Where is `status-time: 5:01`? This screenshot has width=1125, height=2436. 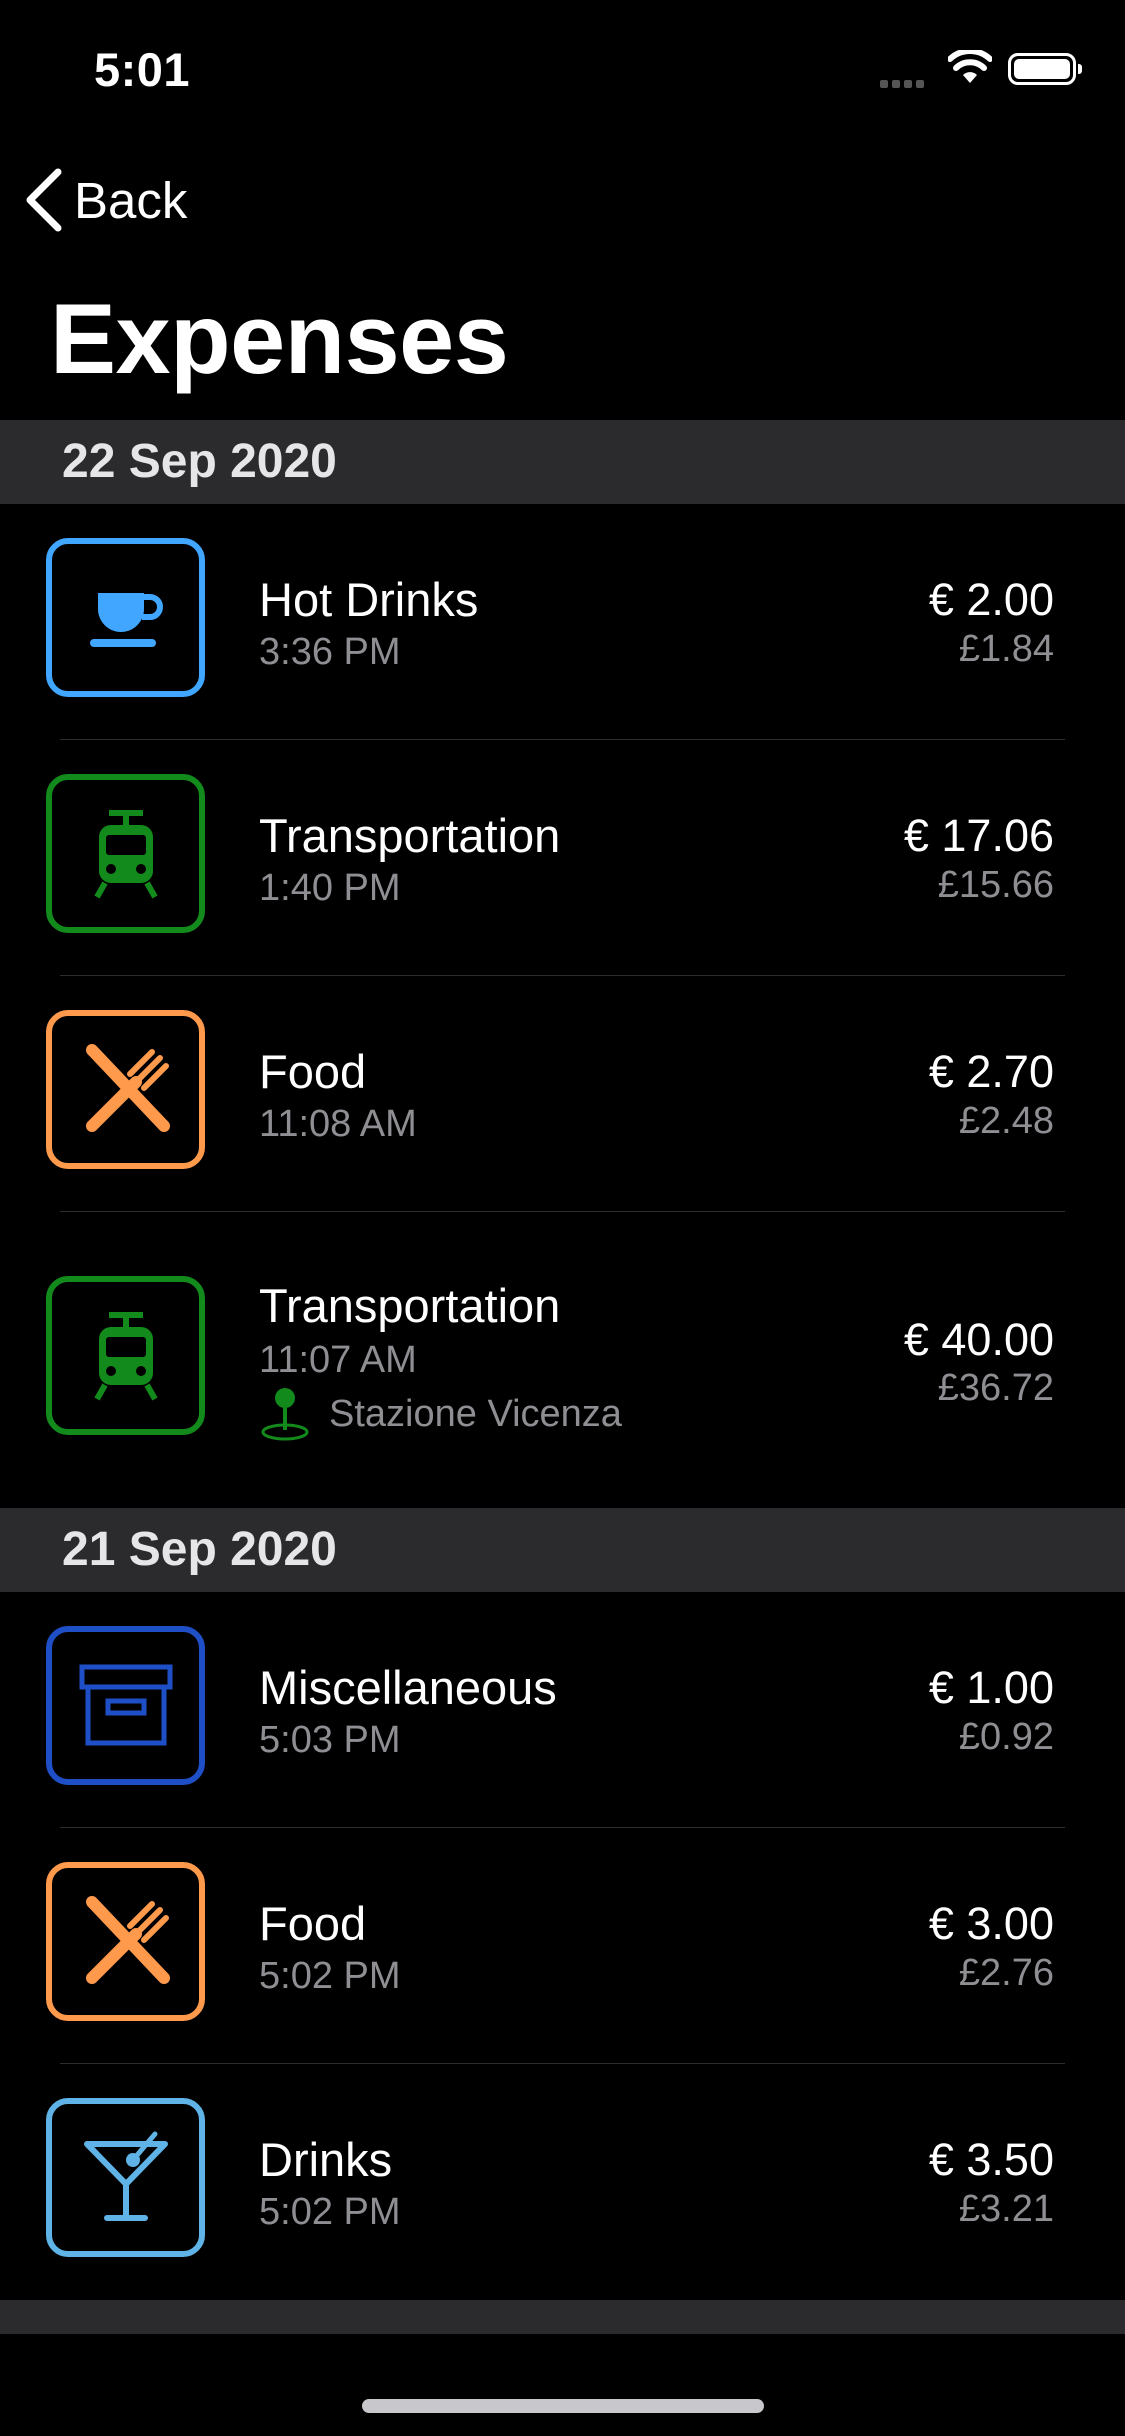 status-time: 5:01 is located at coordinates (142, 69).